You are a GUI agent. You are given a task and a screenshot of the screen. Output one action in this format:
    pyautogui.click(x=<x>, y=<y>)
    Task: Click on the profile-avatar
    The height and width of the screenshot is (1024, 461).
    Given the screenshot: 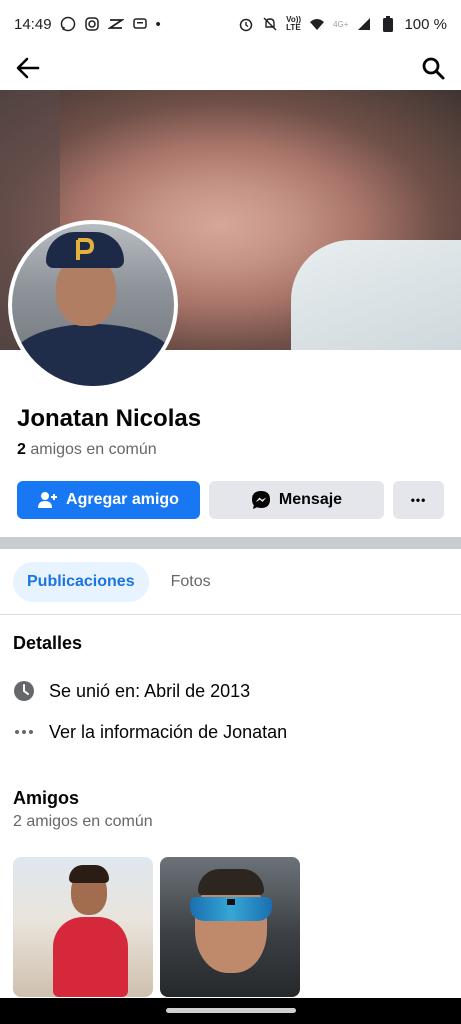 What is the action you would take?
    pyautogui.click(x=93, y=305)
    